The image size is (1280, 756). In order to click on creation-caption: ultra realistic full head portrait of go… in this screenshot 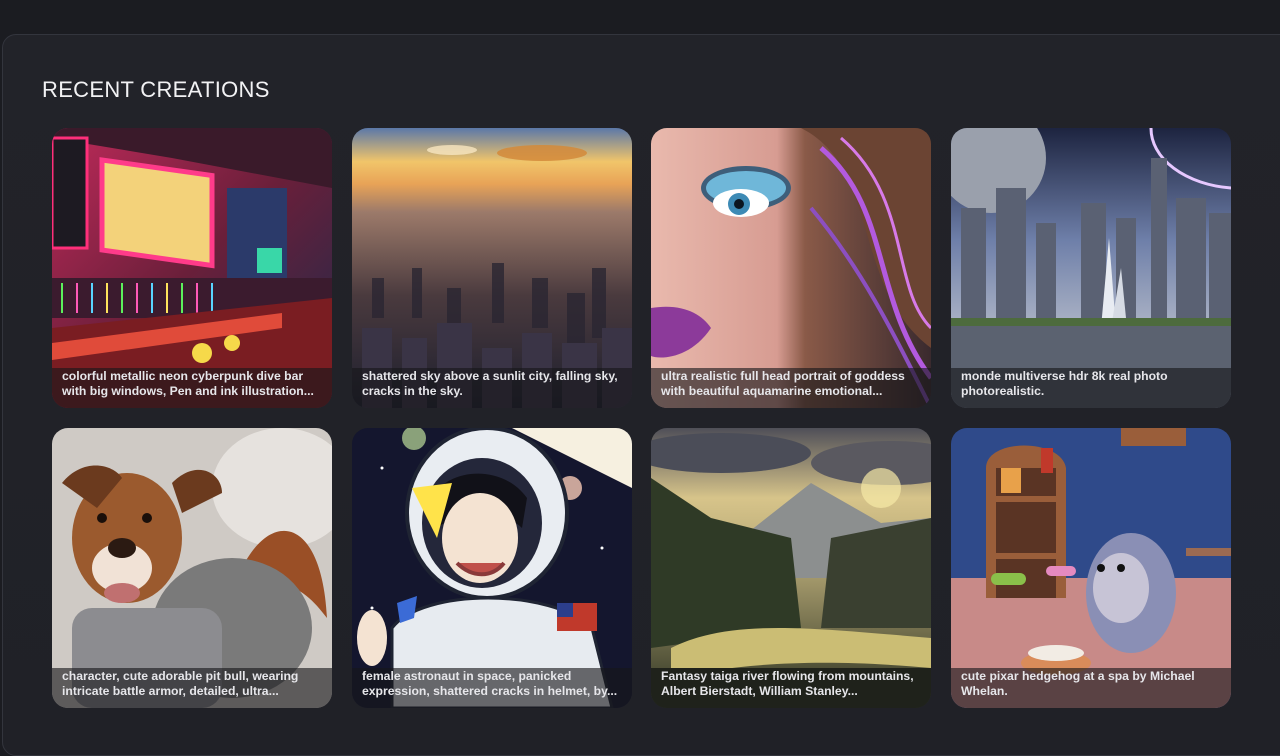, I will do `click(791, 388)`.